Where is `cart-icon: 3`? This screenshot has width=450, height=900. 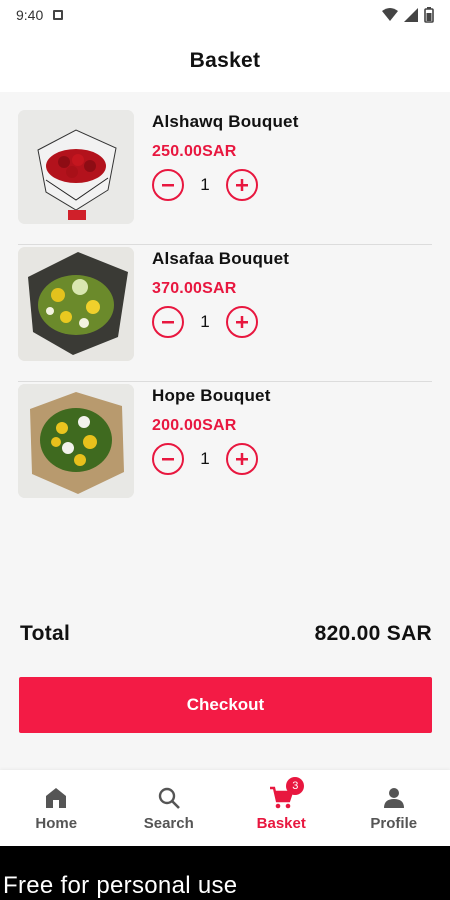 cart-icon: 3 is located at coordinates (286, 793).